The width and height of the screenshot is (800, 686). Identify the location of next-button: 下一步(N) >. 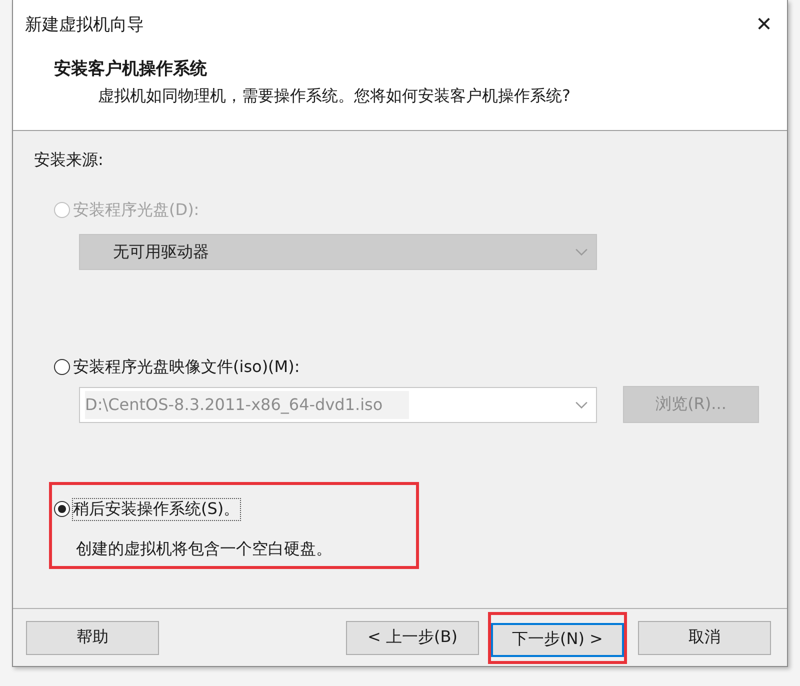
(557, 639).